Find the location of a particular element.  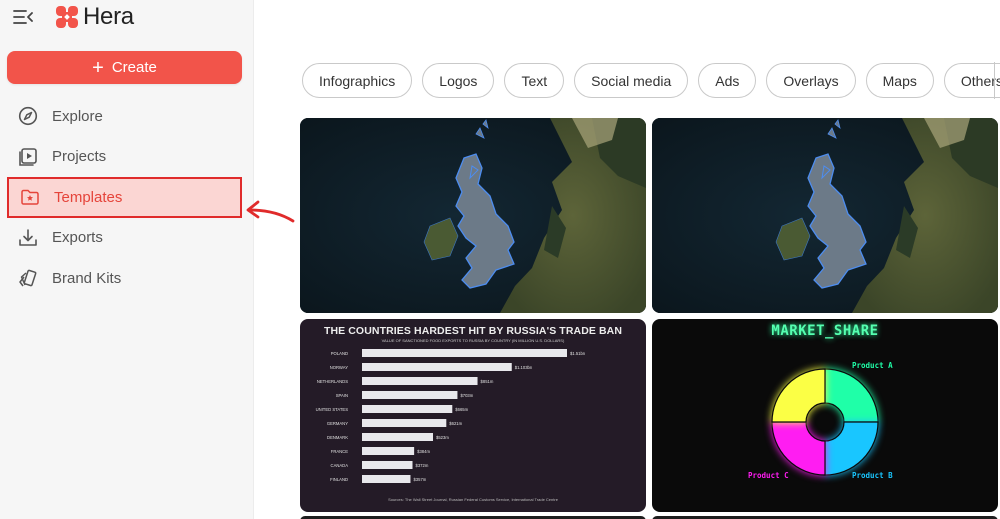

sidebar-item-projects: Projects is located at coordinates (124, 157).